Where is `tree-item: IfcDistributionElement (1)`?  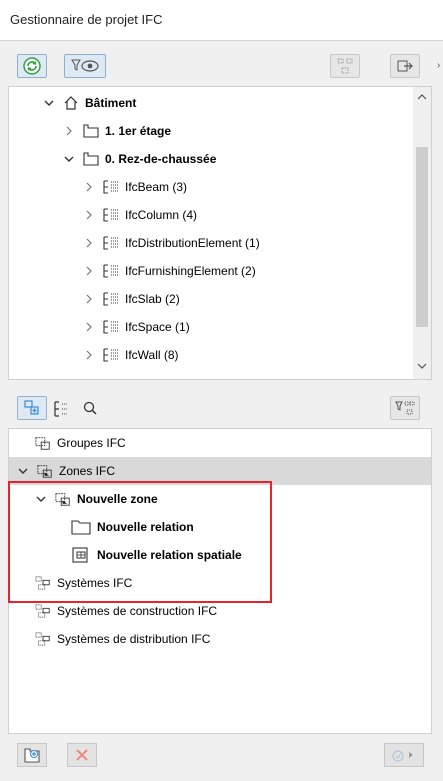 tree-item: IfcDistributionElement (1) is located at coordinates (220, 243).